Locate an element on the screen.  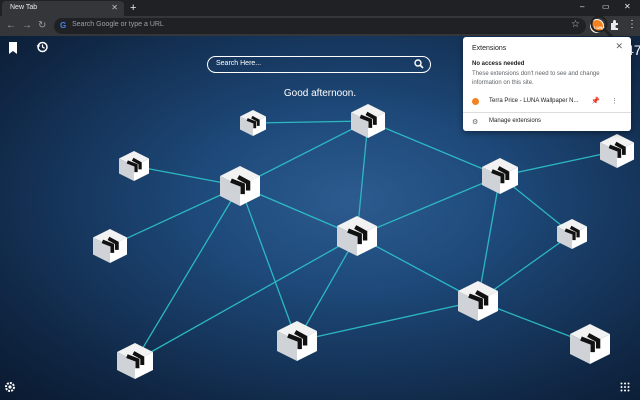
section-heading: No access needed is located at coordinates (498, 64).